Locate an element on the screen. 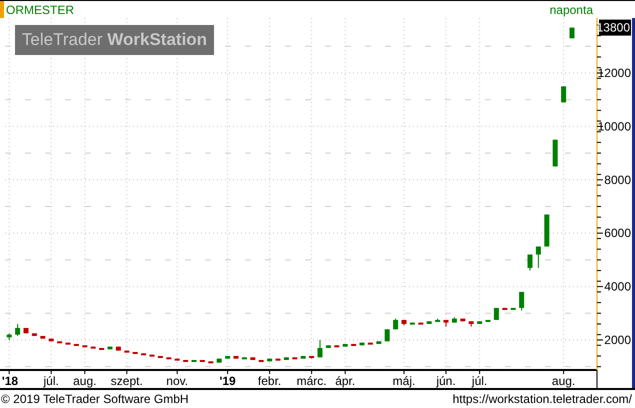  x-axis-label: szept. is located at coordinates (126, 381).